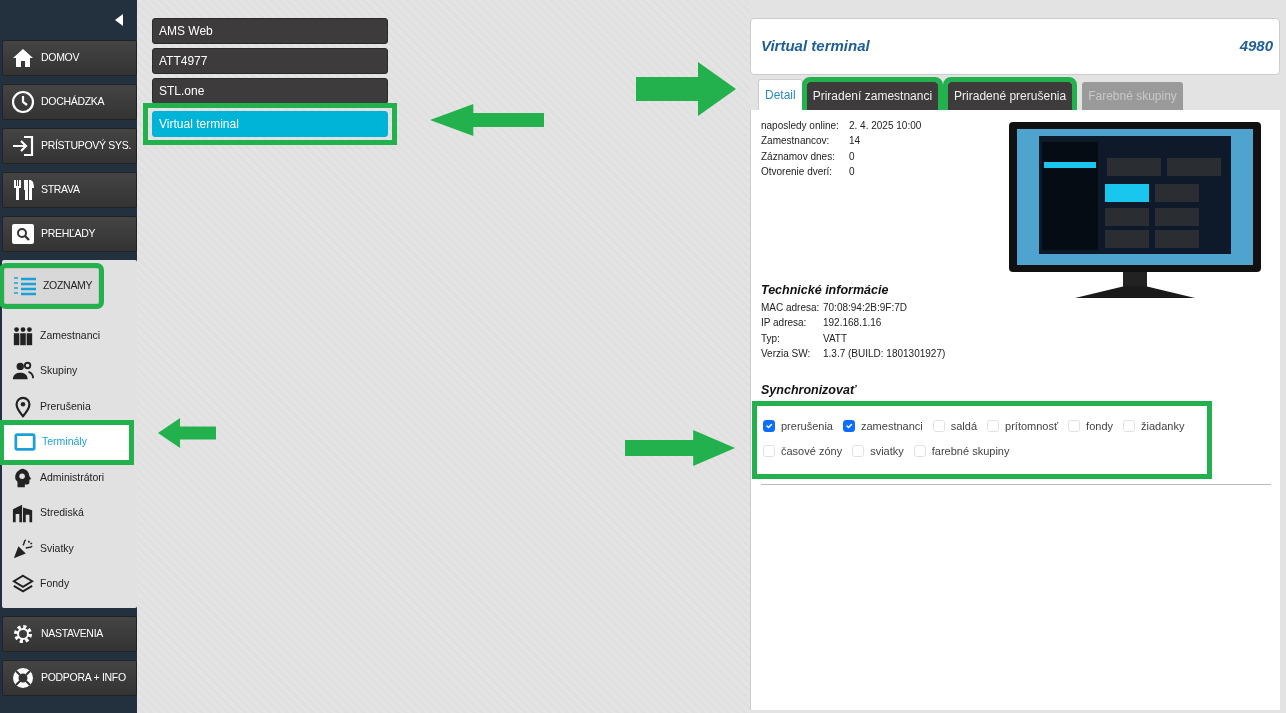 This screenshot has width=1286, height=713. What do you see at coordinates (25, 442) in the screenshot?
I see `terminal-icon` at bounding box center [25, 442].